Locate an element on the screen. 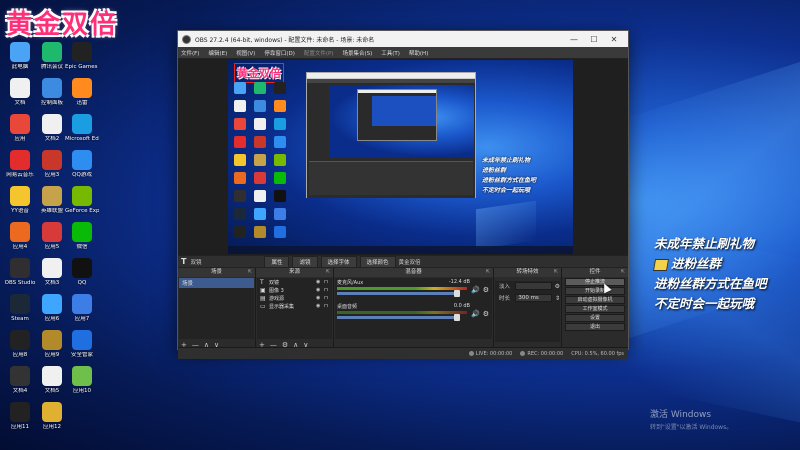  settings-button: 设置 is located at coordinates (595, 318).